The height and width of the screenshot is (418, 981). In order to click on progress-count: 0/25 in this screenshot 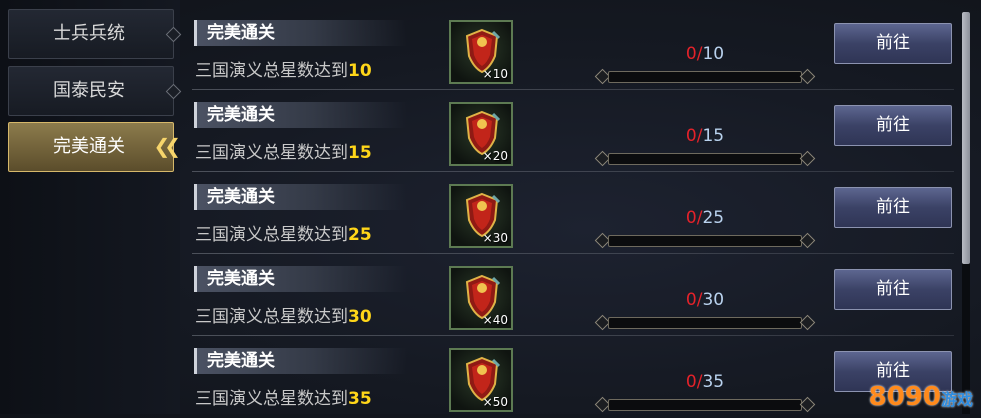, I will do `click(705, 218)`.